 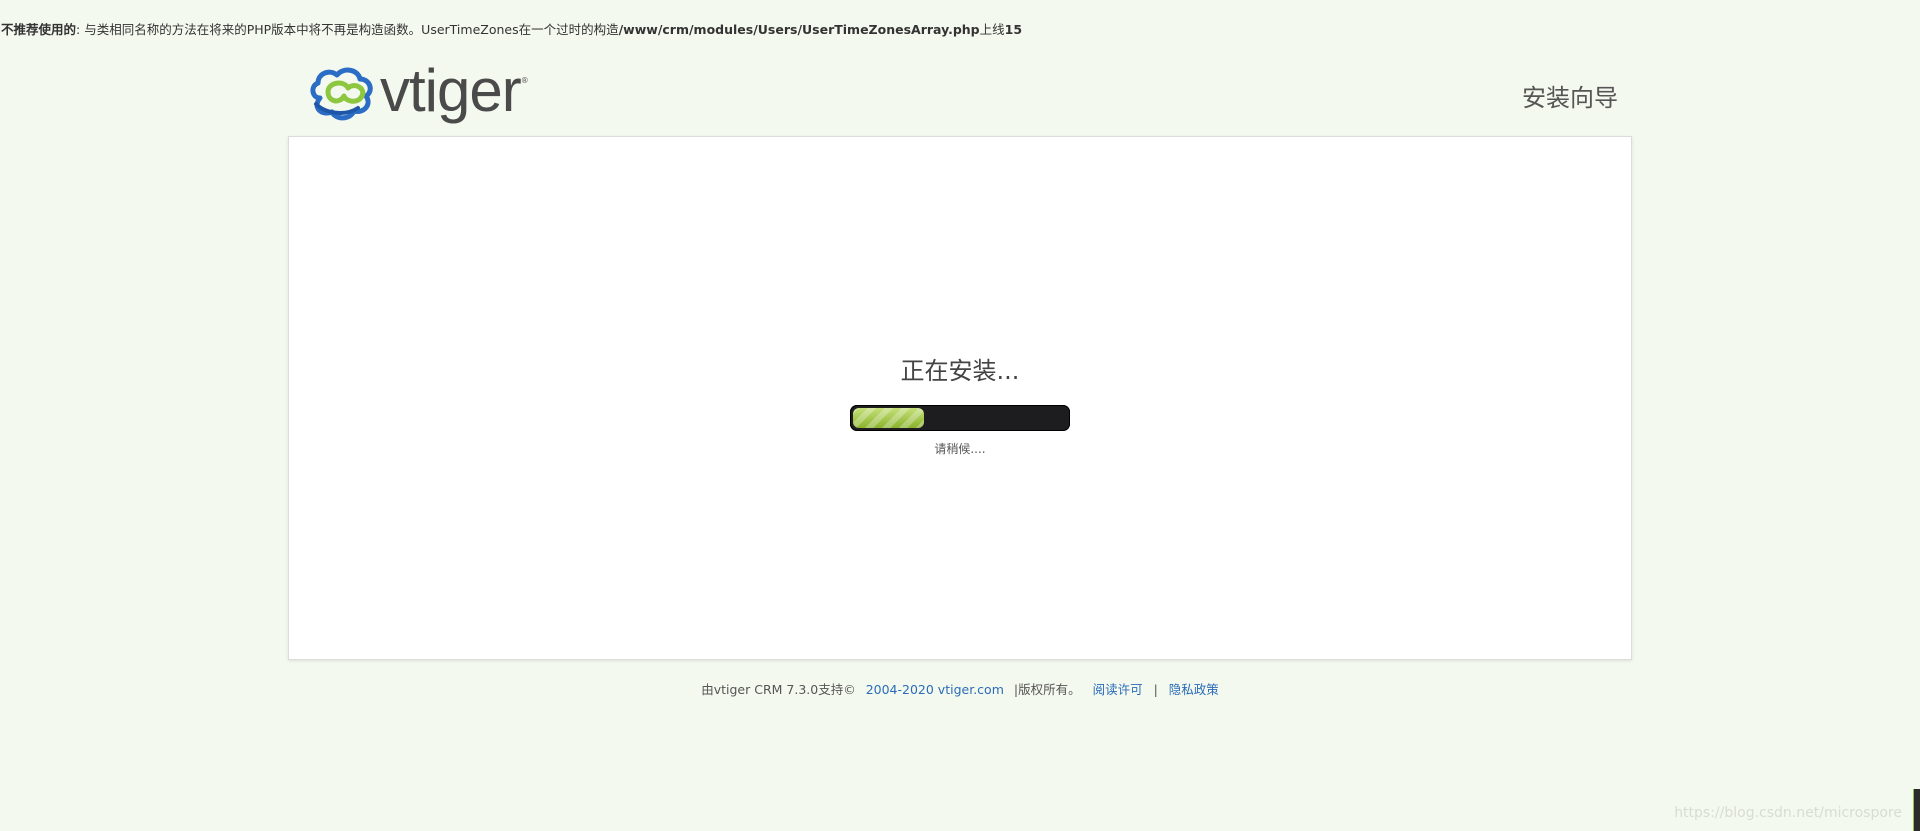 I want to click on copyright-link: 2004-2020 vtiger.com, so click(x=935, y=689).